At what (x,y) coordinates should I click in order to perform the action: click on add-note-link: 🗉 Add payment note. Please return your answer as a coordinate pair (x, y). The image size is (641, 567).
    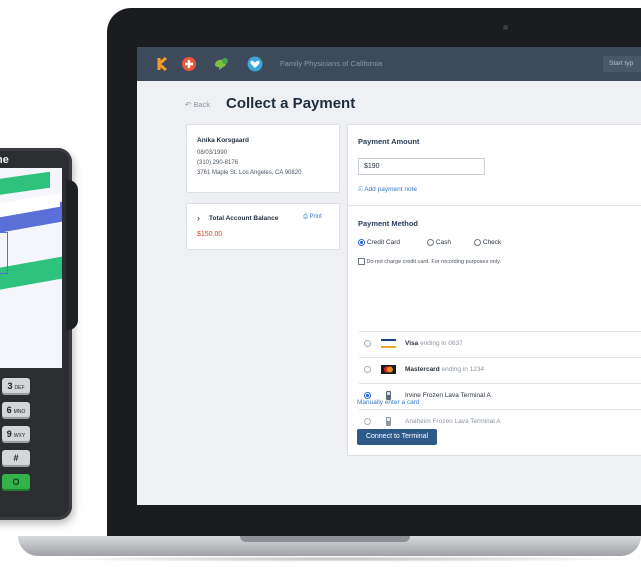
    Looking at the image, I should click on (387, 190).